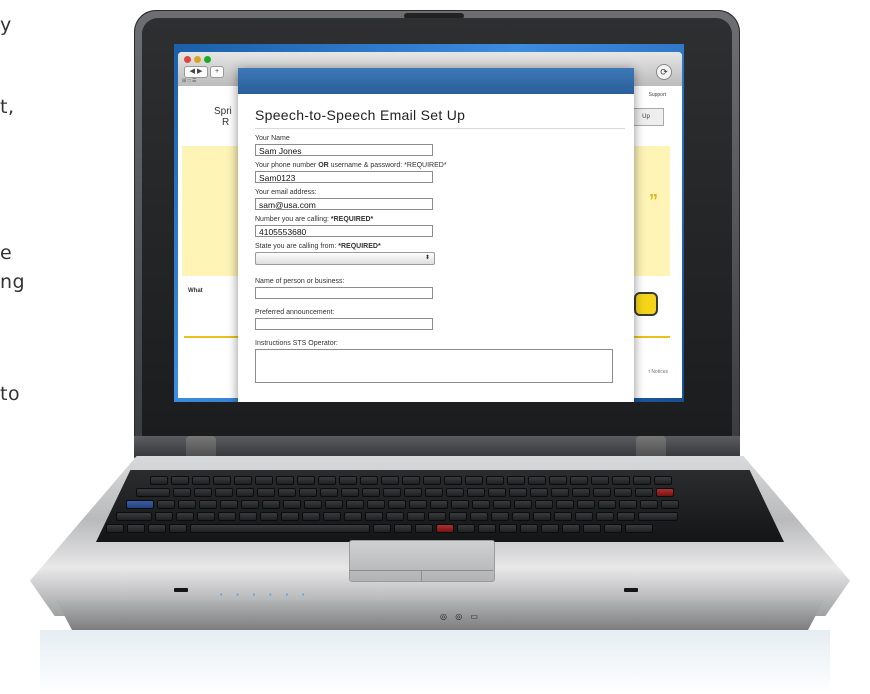  What do you see at coordinates (344, 324) in the screenshot?
I see `announcement-input` at bounding box center [344, 324].